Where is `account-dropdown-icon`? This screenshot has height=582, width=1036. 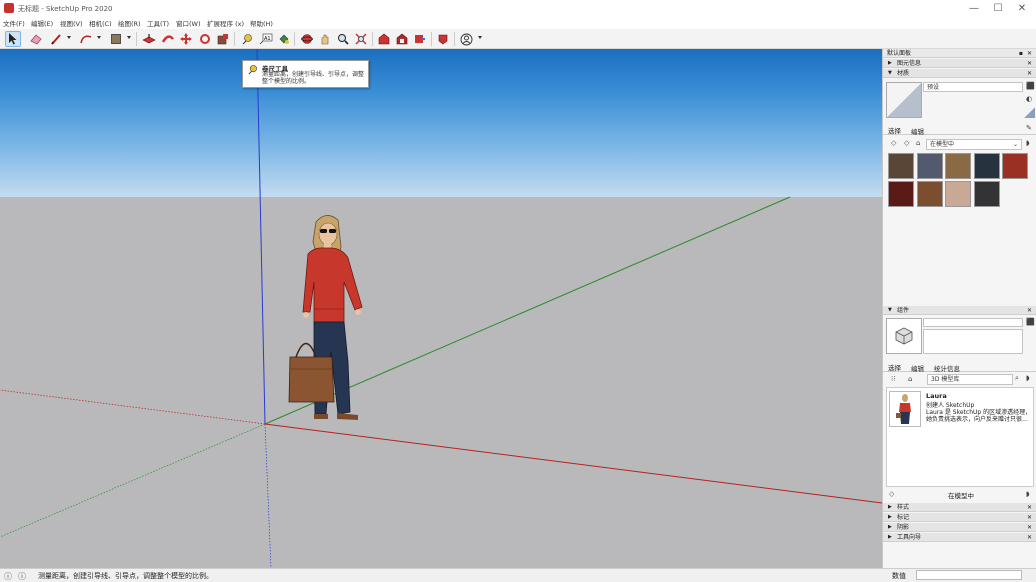 account-dropdown-icon is located at coordinates (480, 37).